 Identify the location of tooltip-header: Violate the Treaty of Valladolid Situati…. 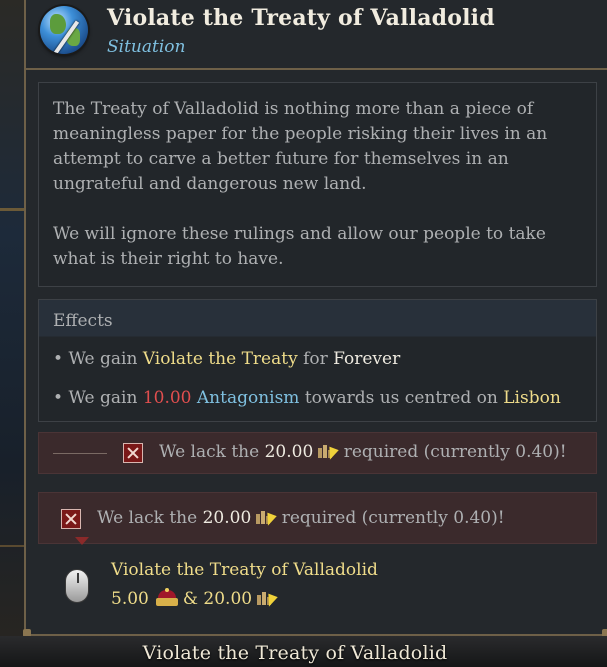
(316, 35).